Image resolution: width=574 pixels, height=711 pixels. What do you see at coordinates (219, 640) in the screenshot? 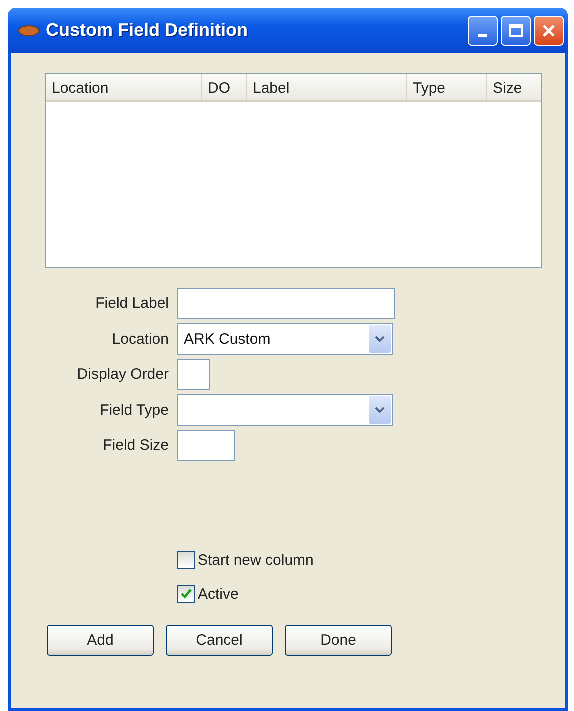
I see `dialog-button: Cancel` at bounding box center [219, 640].